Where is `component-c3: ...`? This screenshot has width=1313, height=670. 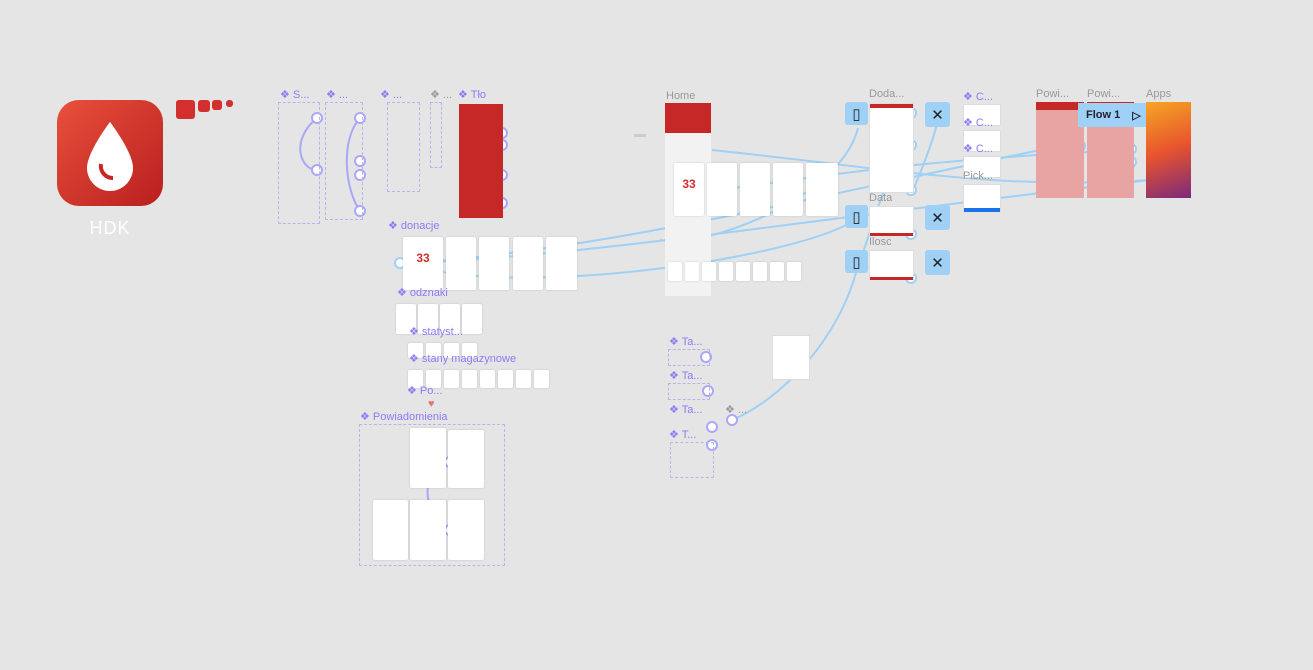
component-c3: ... is located at coordinates (391, 94).